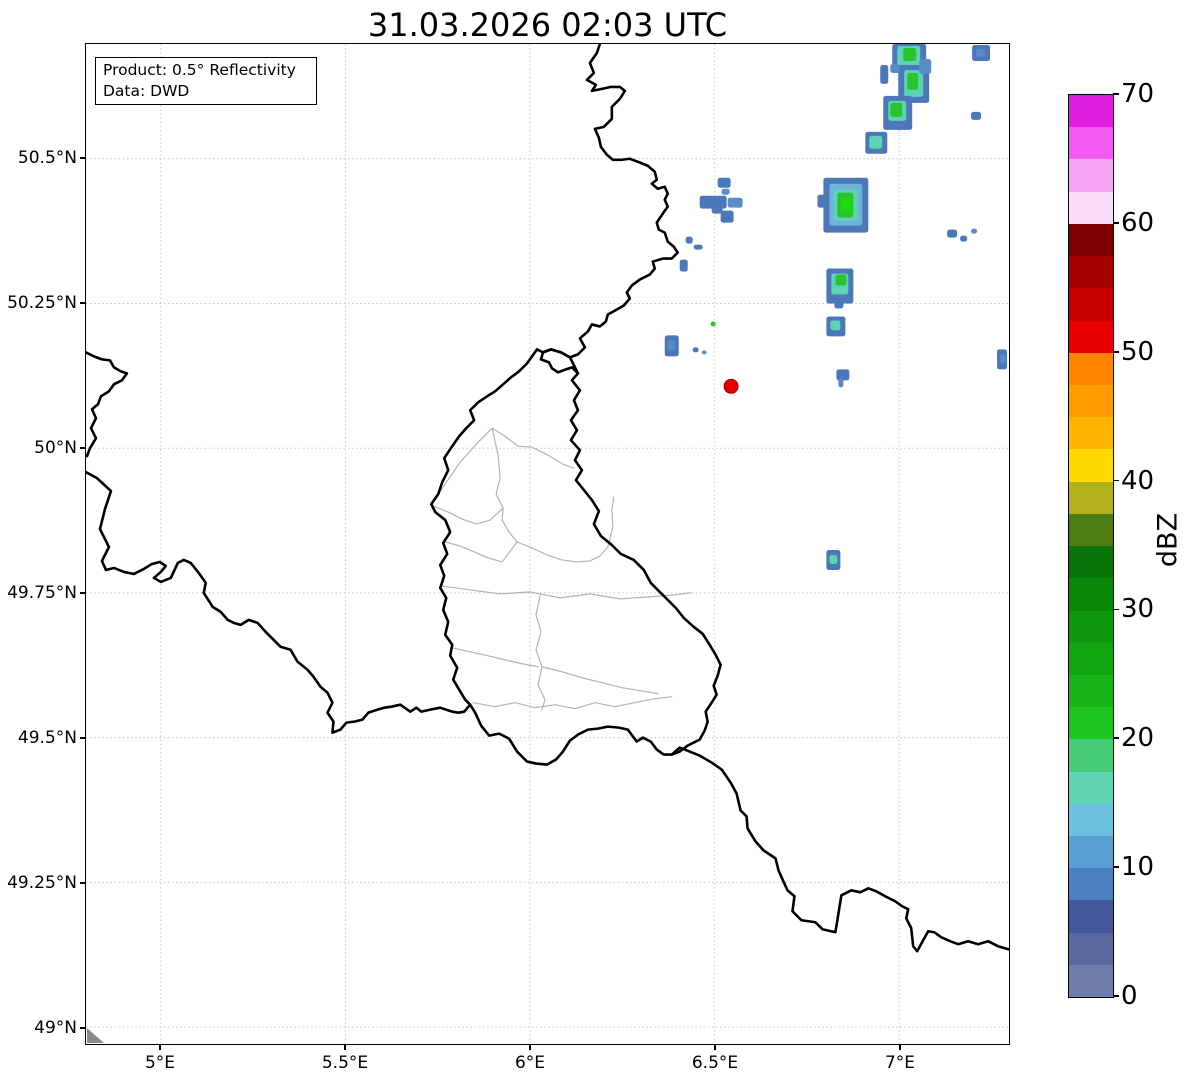  What do you see at coordinates (562, 569) in the screenshot?
I see `canton-borders` at bounding box center [562, 569].